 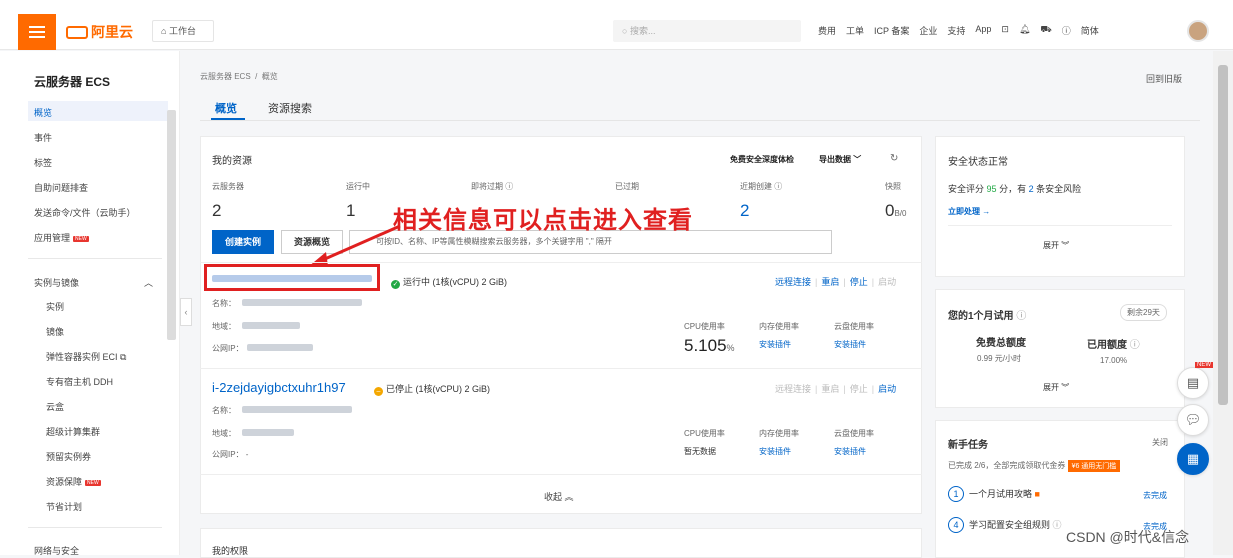 What do you see at coordinates (895, 211) in the screenshot?
I see `stat-value-snapshot: 0B/0` at bounding box center [895, 211].